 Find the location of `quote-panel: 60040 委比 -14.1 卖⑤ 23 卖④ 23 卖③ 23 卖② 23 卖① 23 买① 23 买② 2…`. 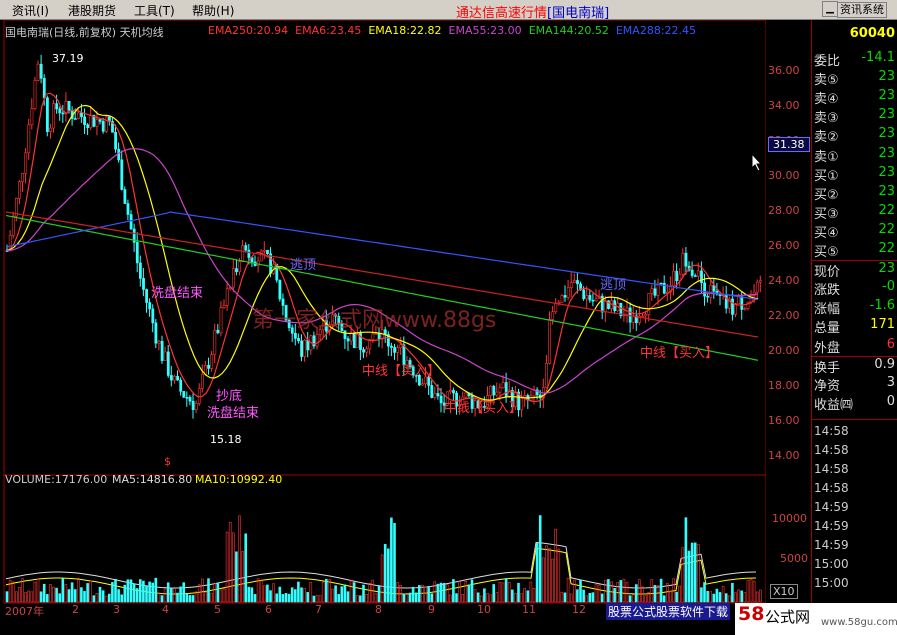

quote-panel: 60040 委比 -14.1 卖⑤ 23 卖④ 23 卖③ 23 卖② 23 卖① 23 买① 23 买② 2… is located at coordinates (854, 327).